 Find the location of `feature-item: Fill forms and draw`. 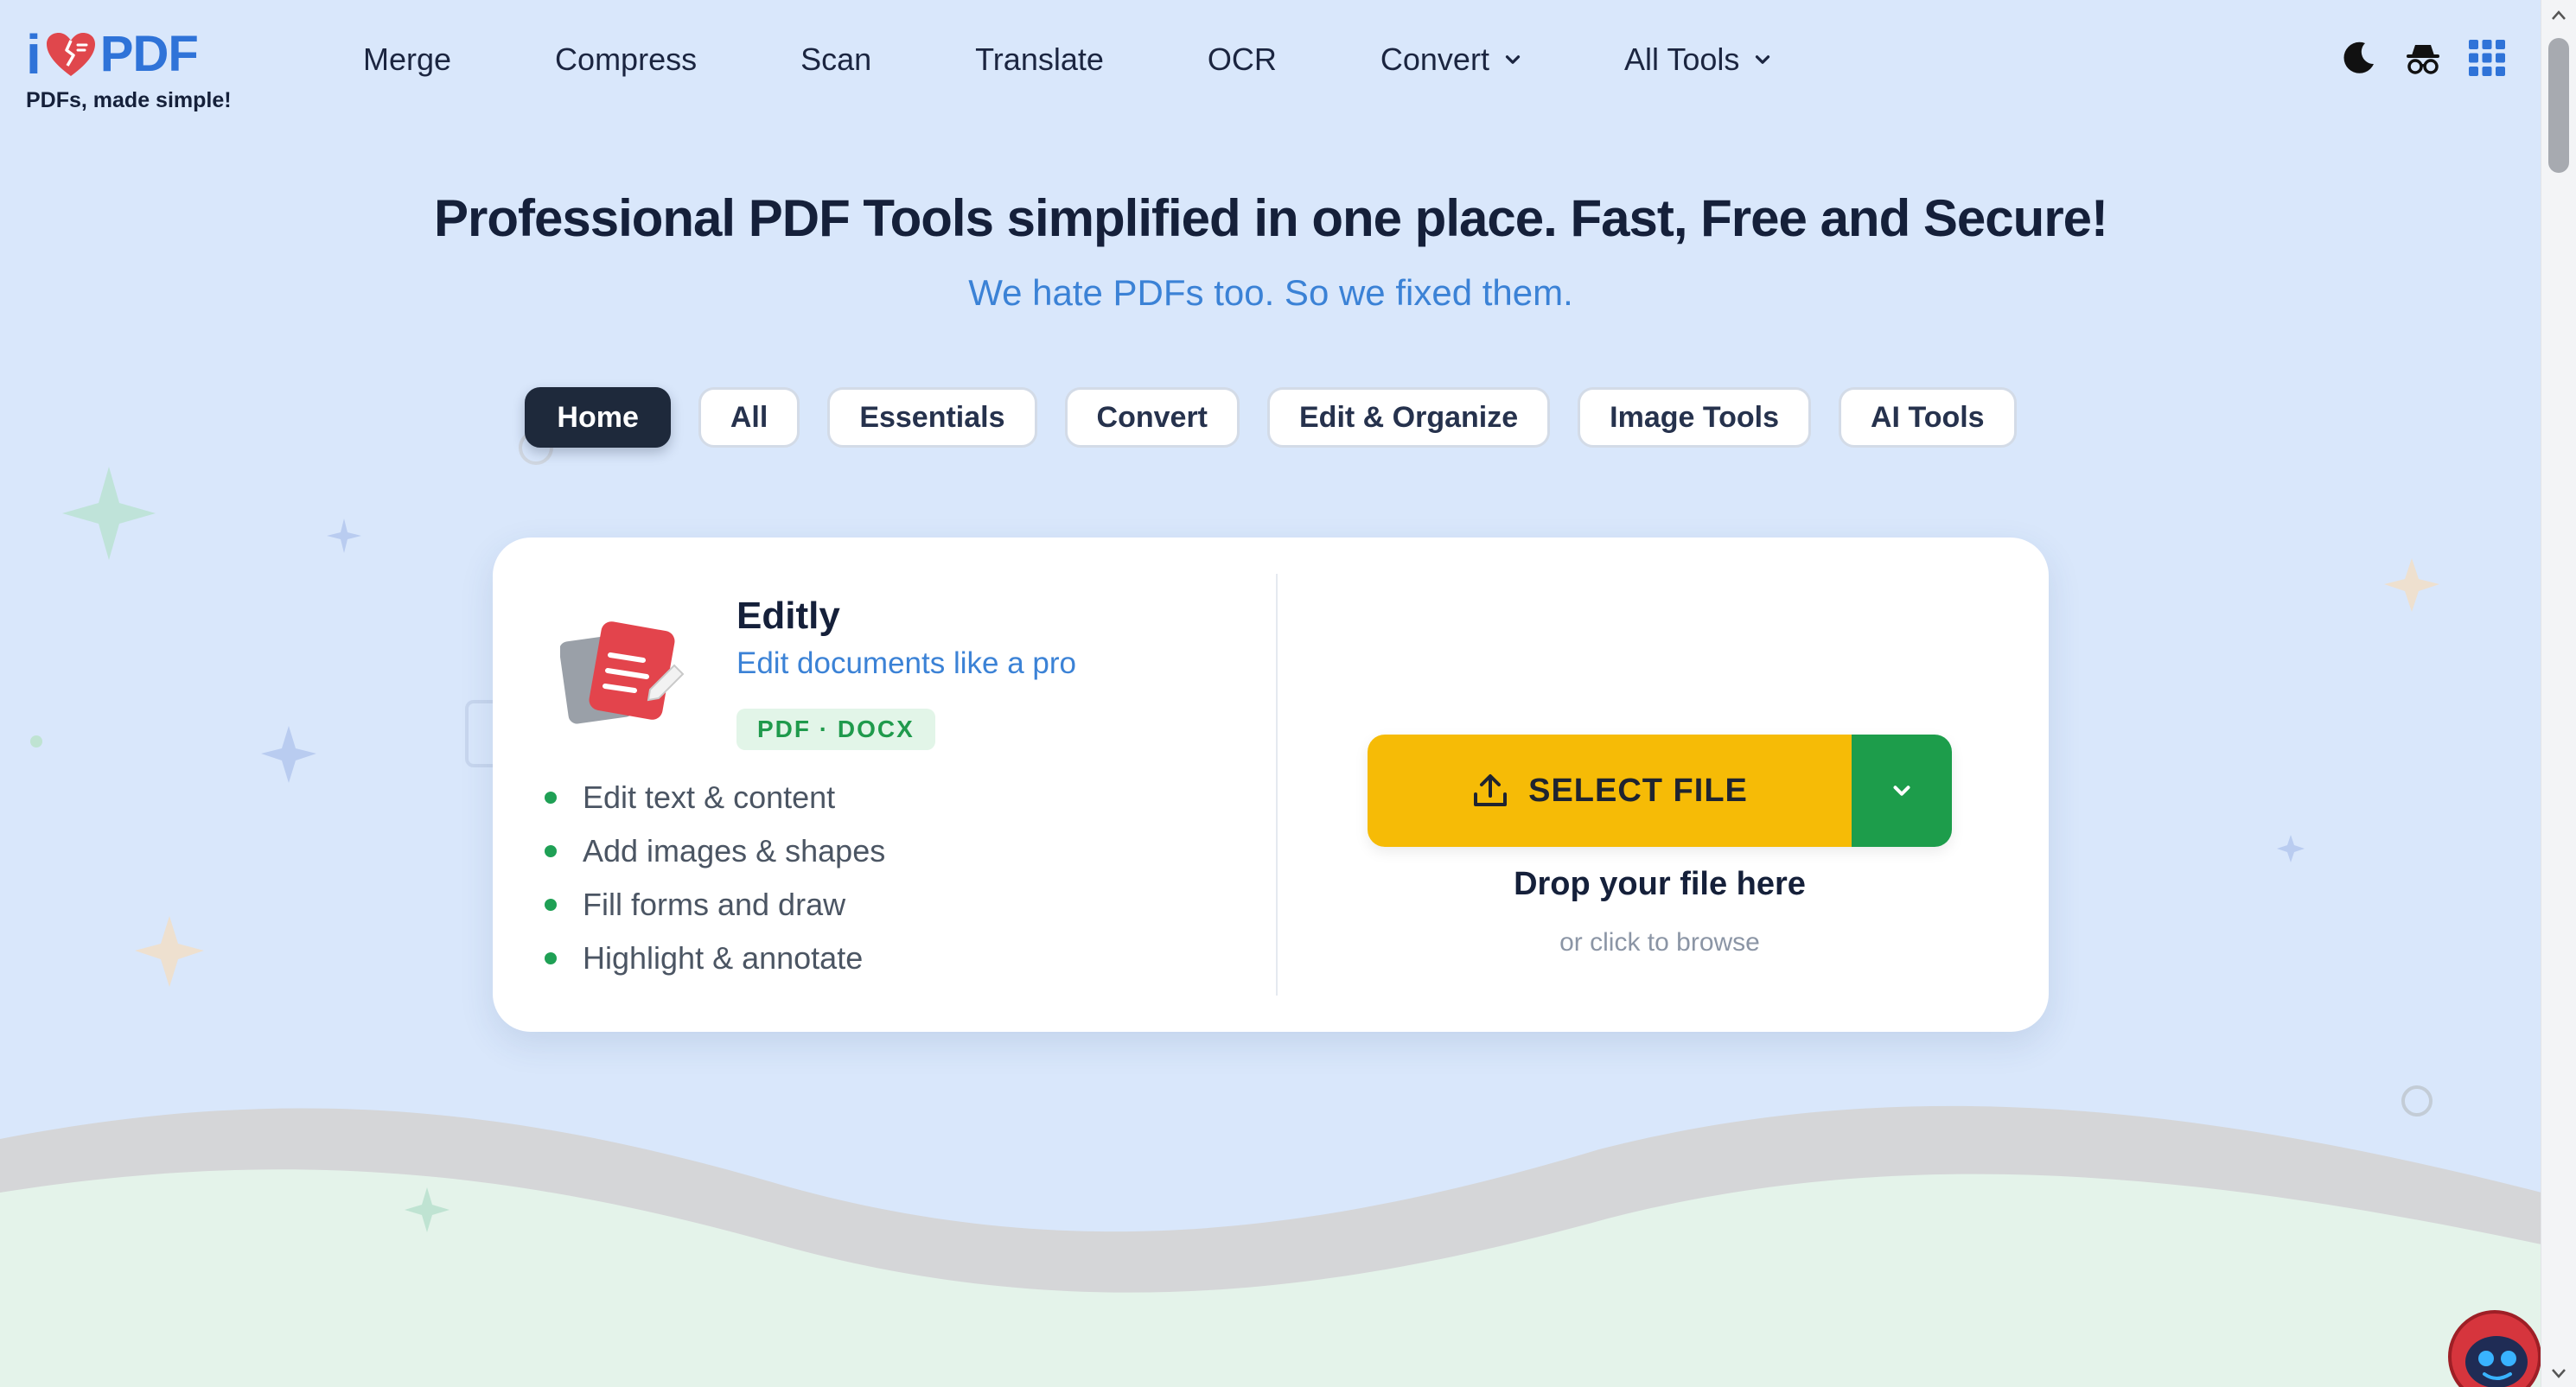

feature-item: Fill forms and draw is located at coordinates (715, 905).